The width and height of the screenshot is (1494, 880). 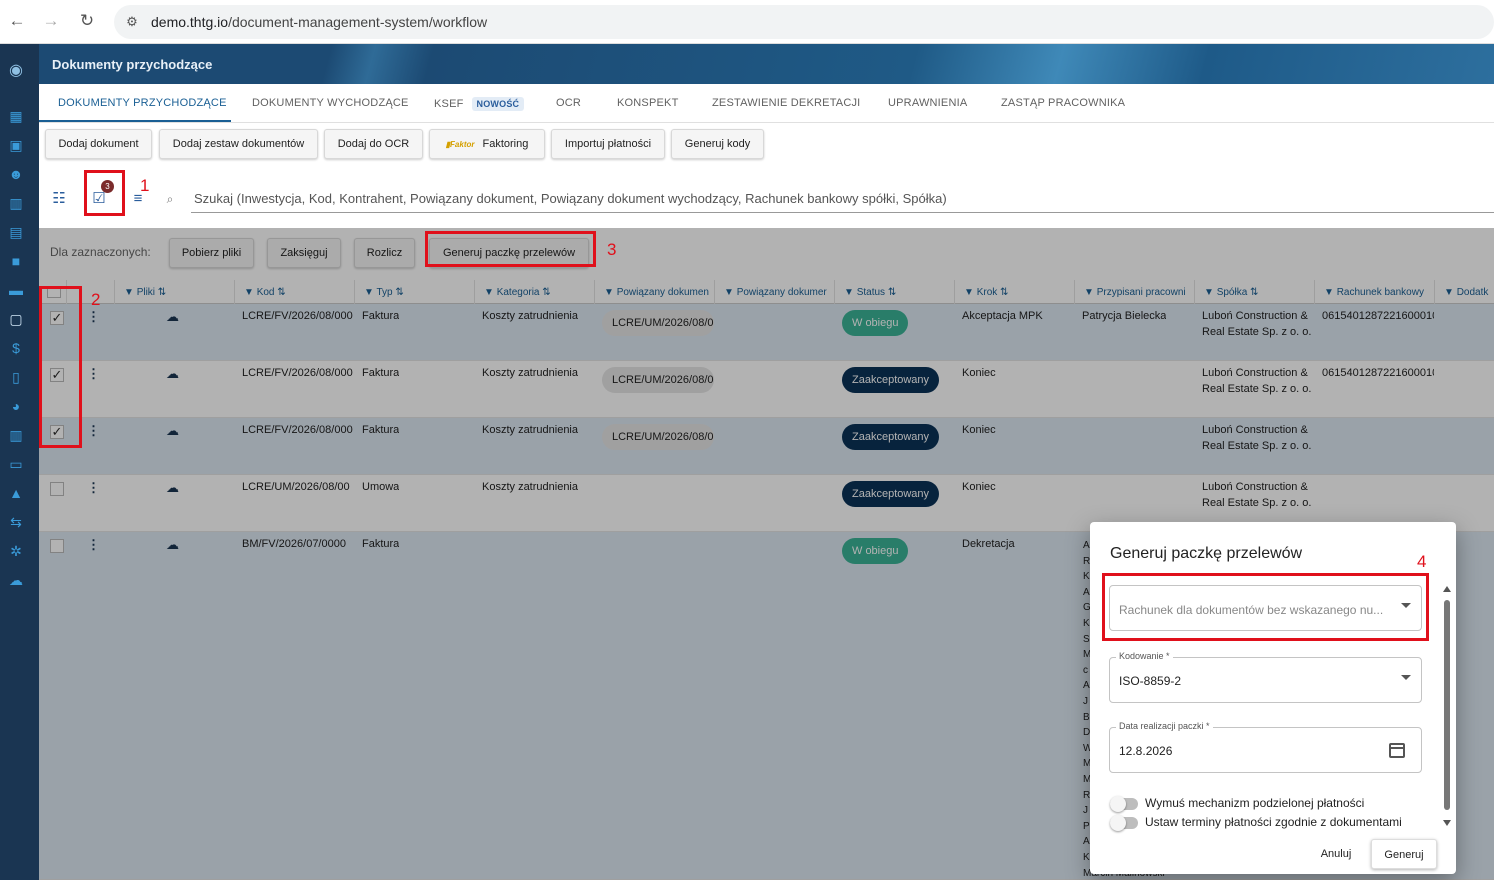 What do you see at coordinates (568, 103) in the screenshot?
I see `tab-ocr: OCR` at bounding box center [568, 103].